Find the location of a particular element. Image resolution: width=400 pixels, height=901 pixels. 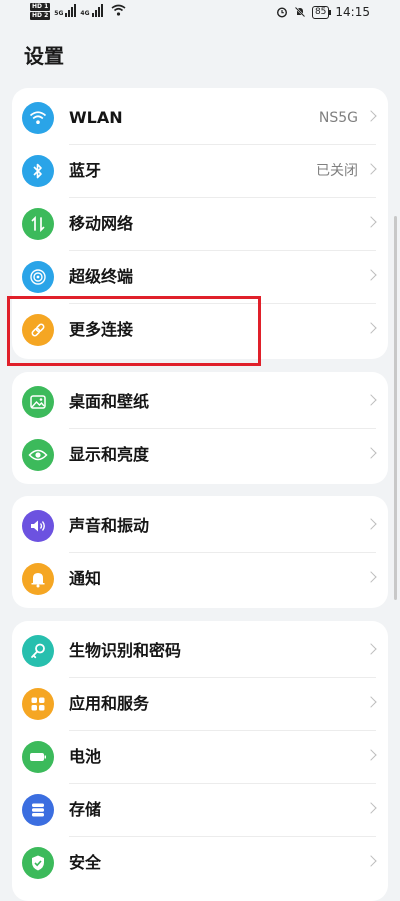

setting-item-bluetooth: 蓝牙 已关闭 is located at coordinates (200, 171).